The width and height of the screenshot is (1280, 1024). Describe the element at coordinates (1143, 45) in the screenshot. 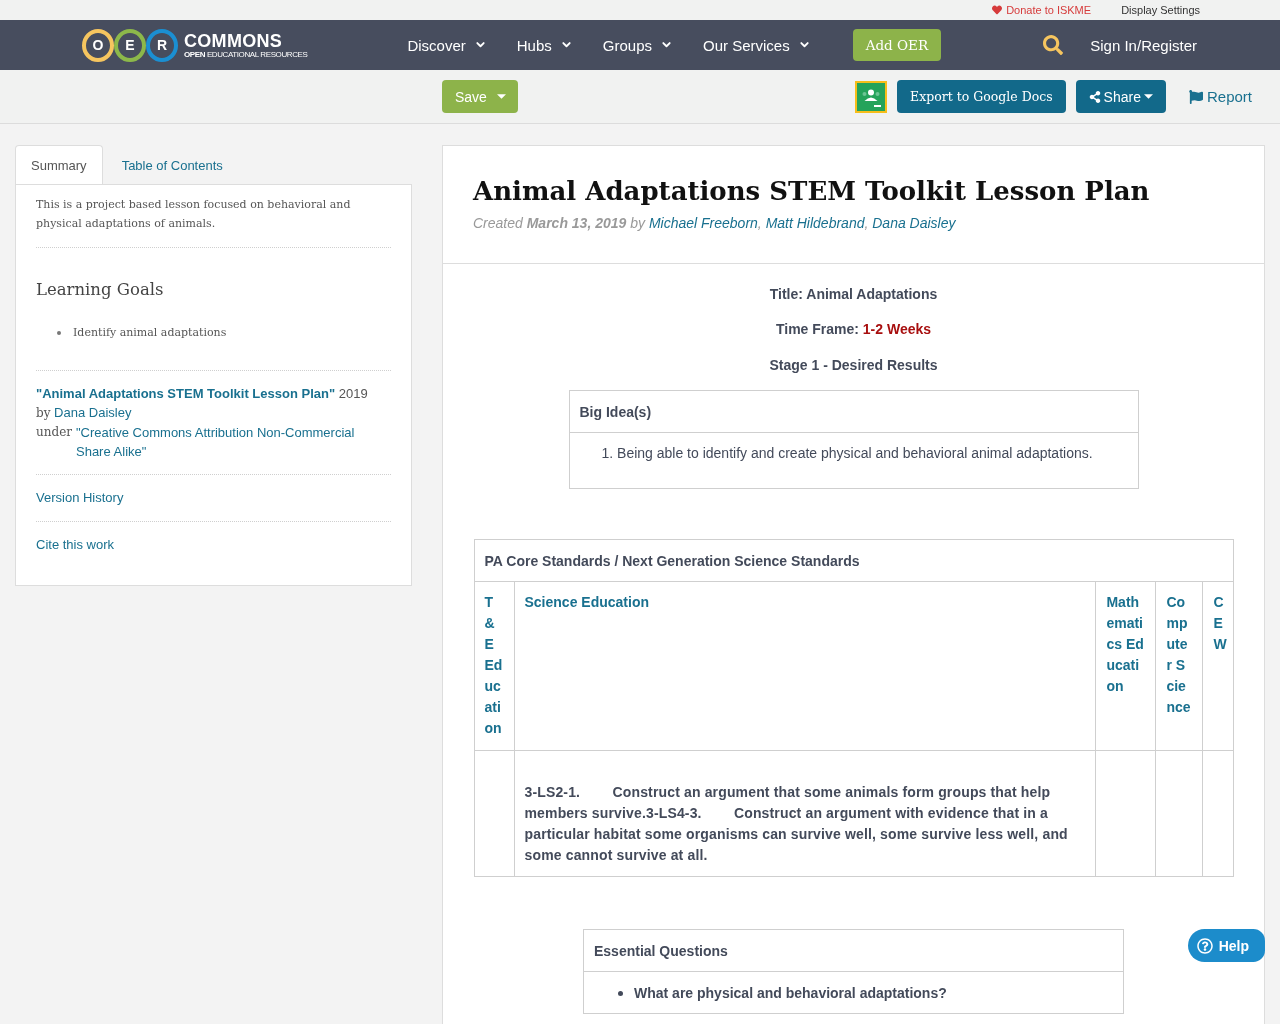

I see `sign-in-link: Sign In/Register` at that location.